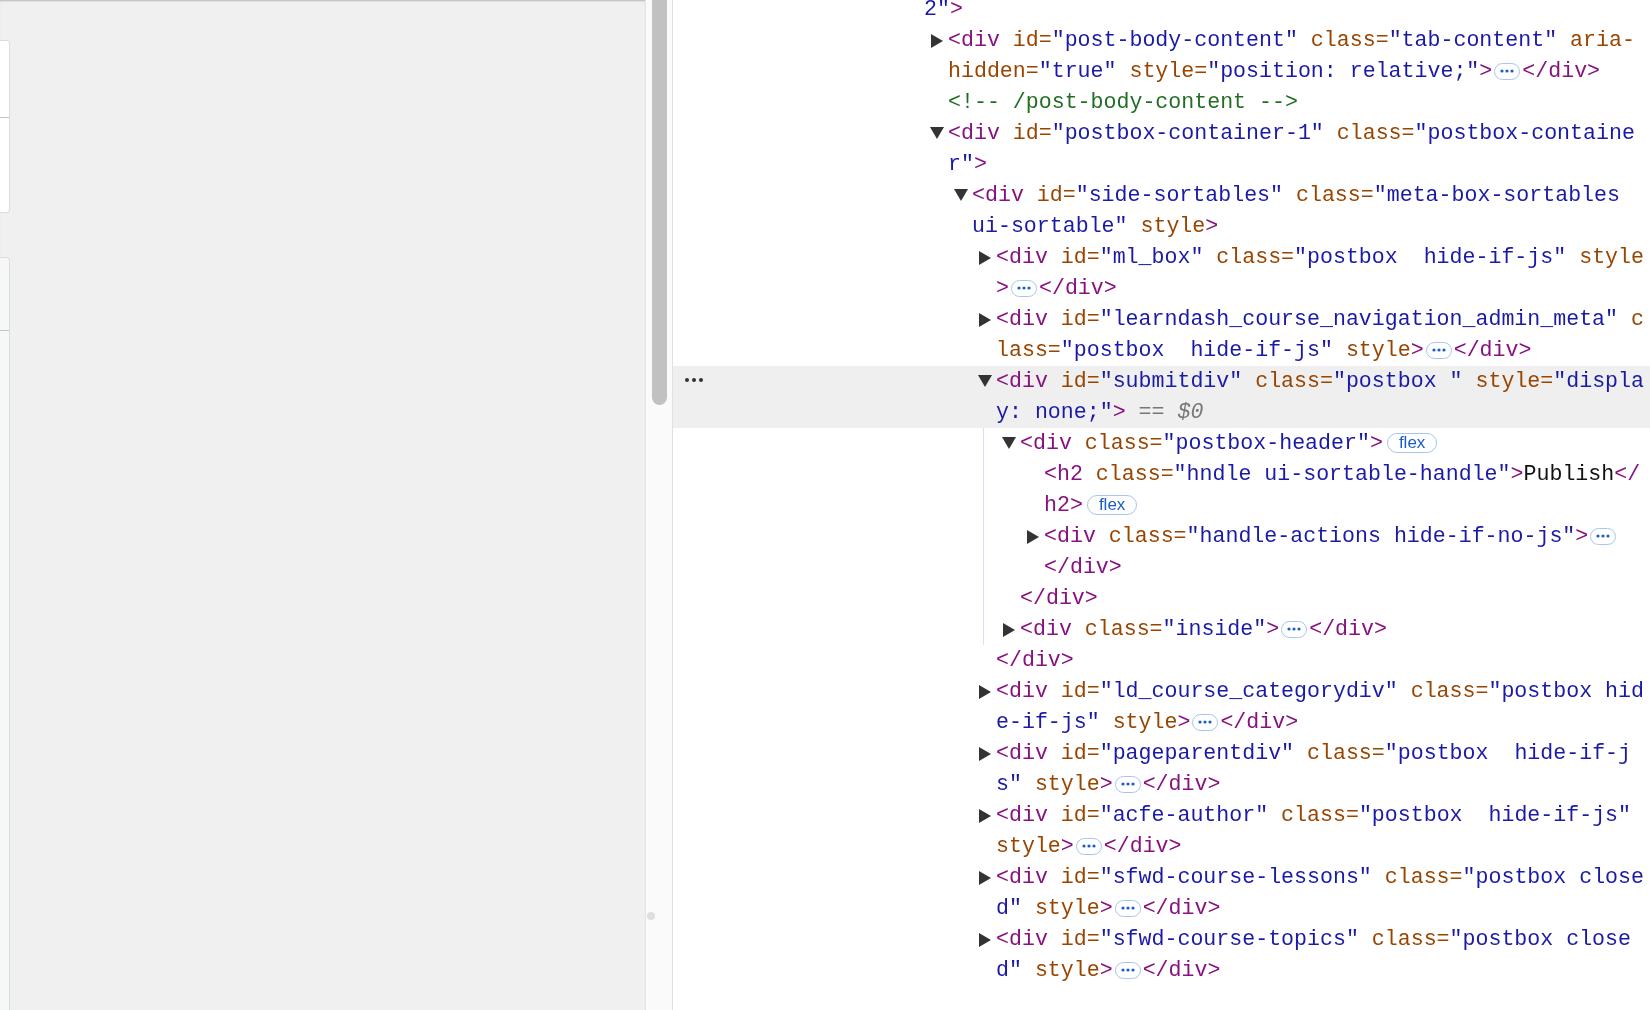  I want to click on dom-node-line: <div id="ml_box" class="postbox hide-if-js" style > </div>, so click(1320, 273).